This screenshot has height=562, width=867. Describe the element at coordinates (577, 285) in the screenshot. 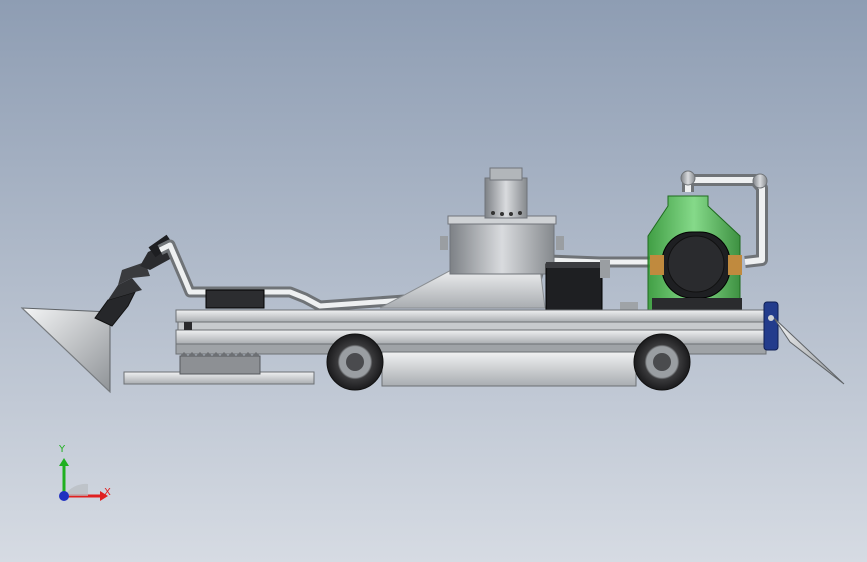

I see `stepper-motor` at that location.